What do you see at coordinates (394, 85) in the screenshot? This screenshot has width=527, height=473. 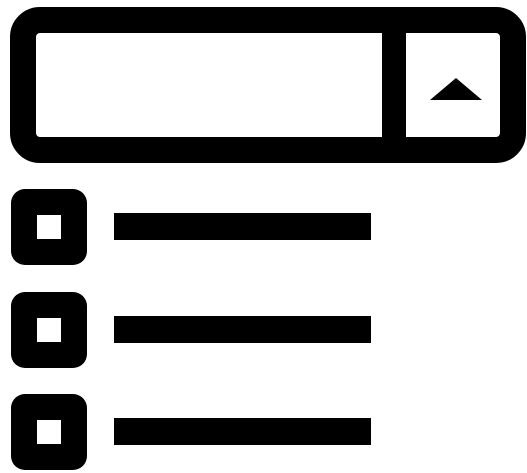 I see `dropdown-divider` at bounding box center [394, 85].